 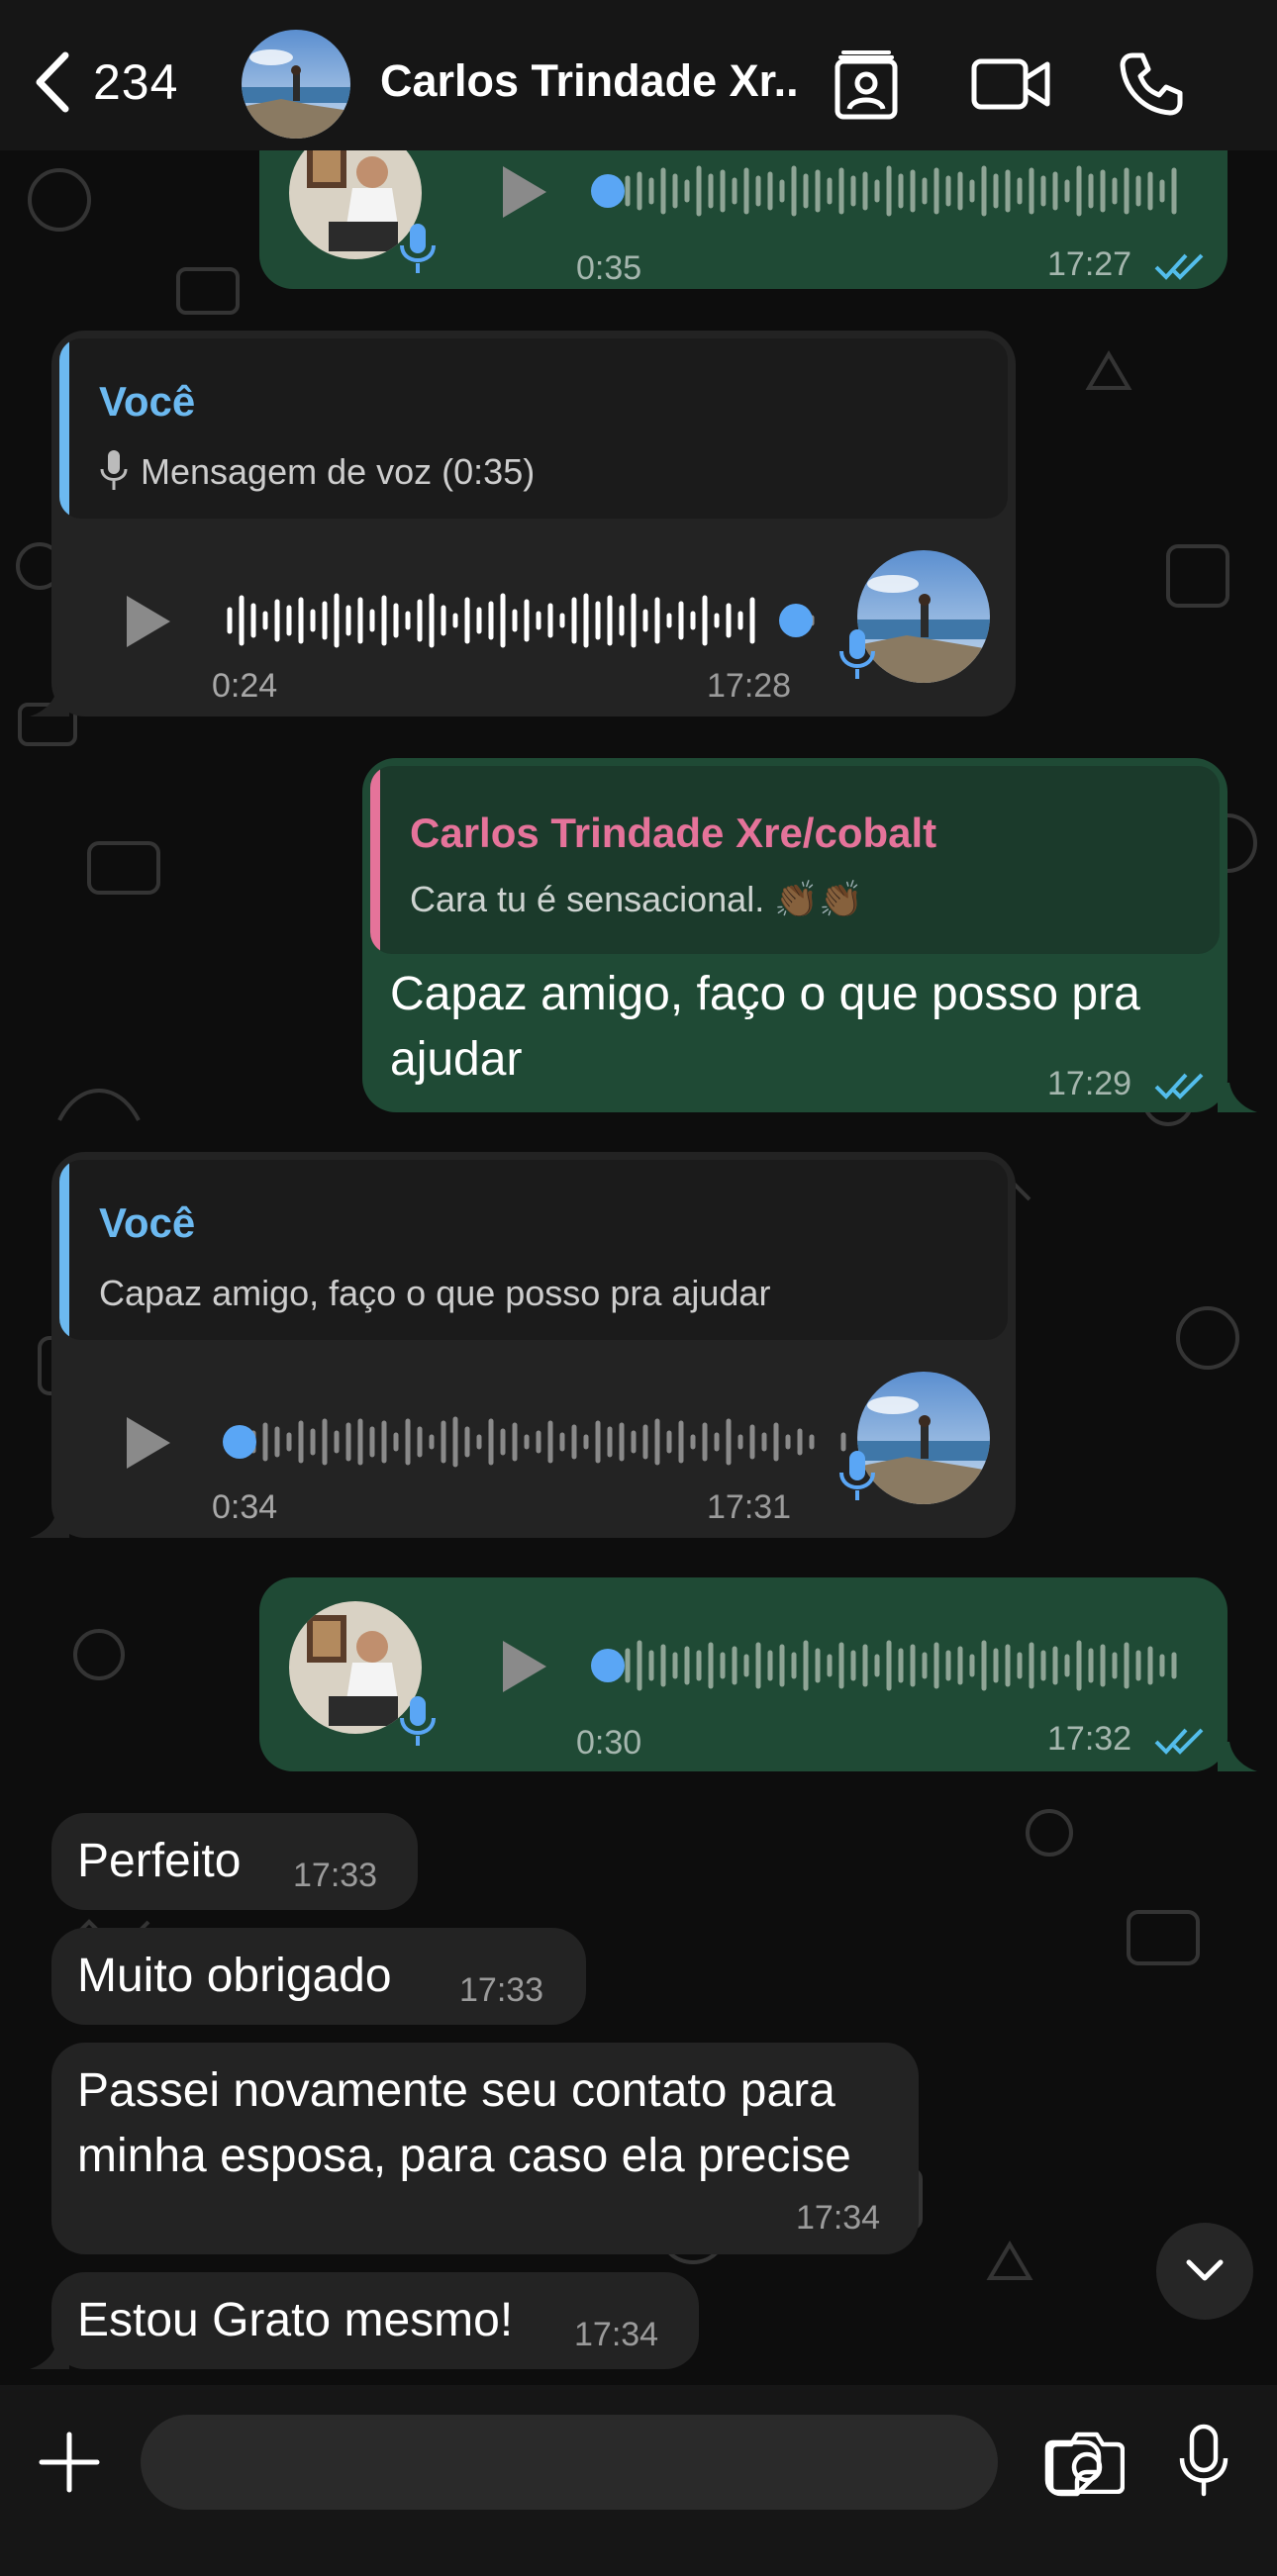 I want to click on back-button: 234, so click(x=104, y=82).